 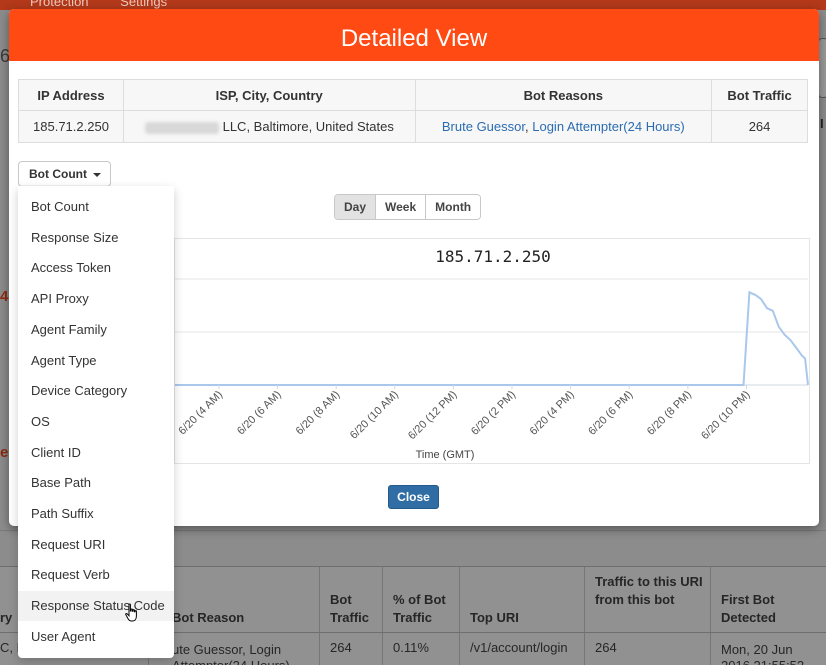 I want to click on time-range-selector: Day Week Month, so click(x=408, y=207).